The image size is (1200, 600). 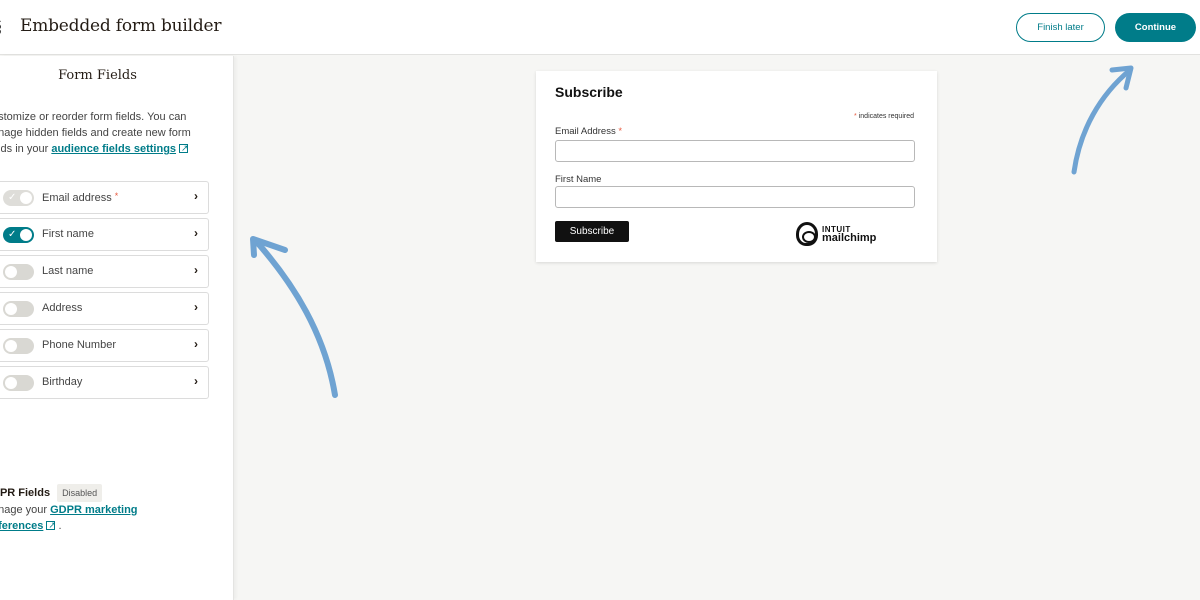 What do you see at coordinates (106, 493) in the screenshot?
I see `gdpr-heading: DPR Fields Disabled` at bounding box center [106, 493].